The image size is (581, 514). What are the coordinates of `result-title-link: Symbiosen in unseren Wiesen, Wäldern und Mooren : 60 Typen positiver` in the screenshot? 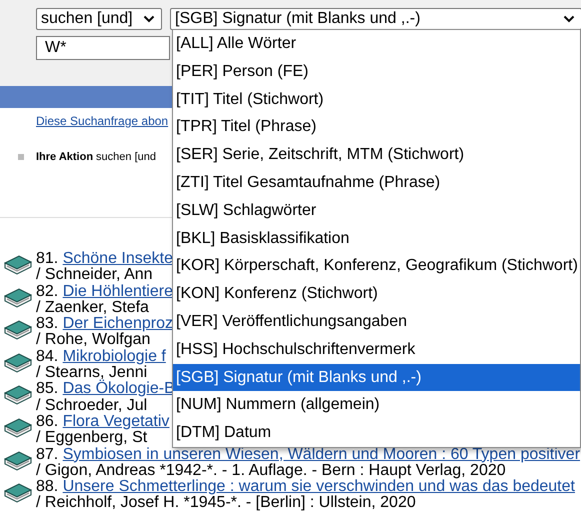 It's located at (321, 454).